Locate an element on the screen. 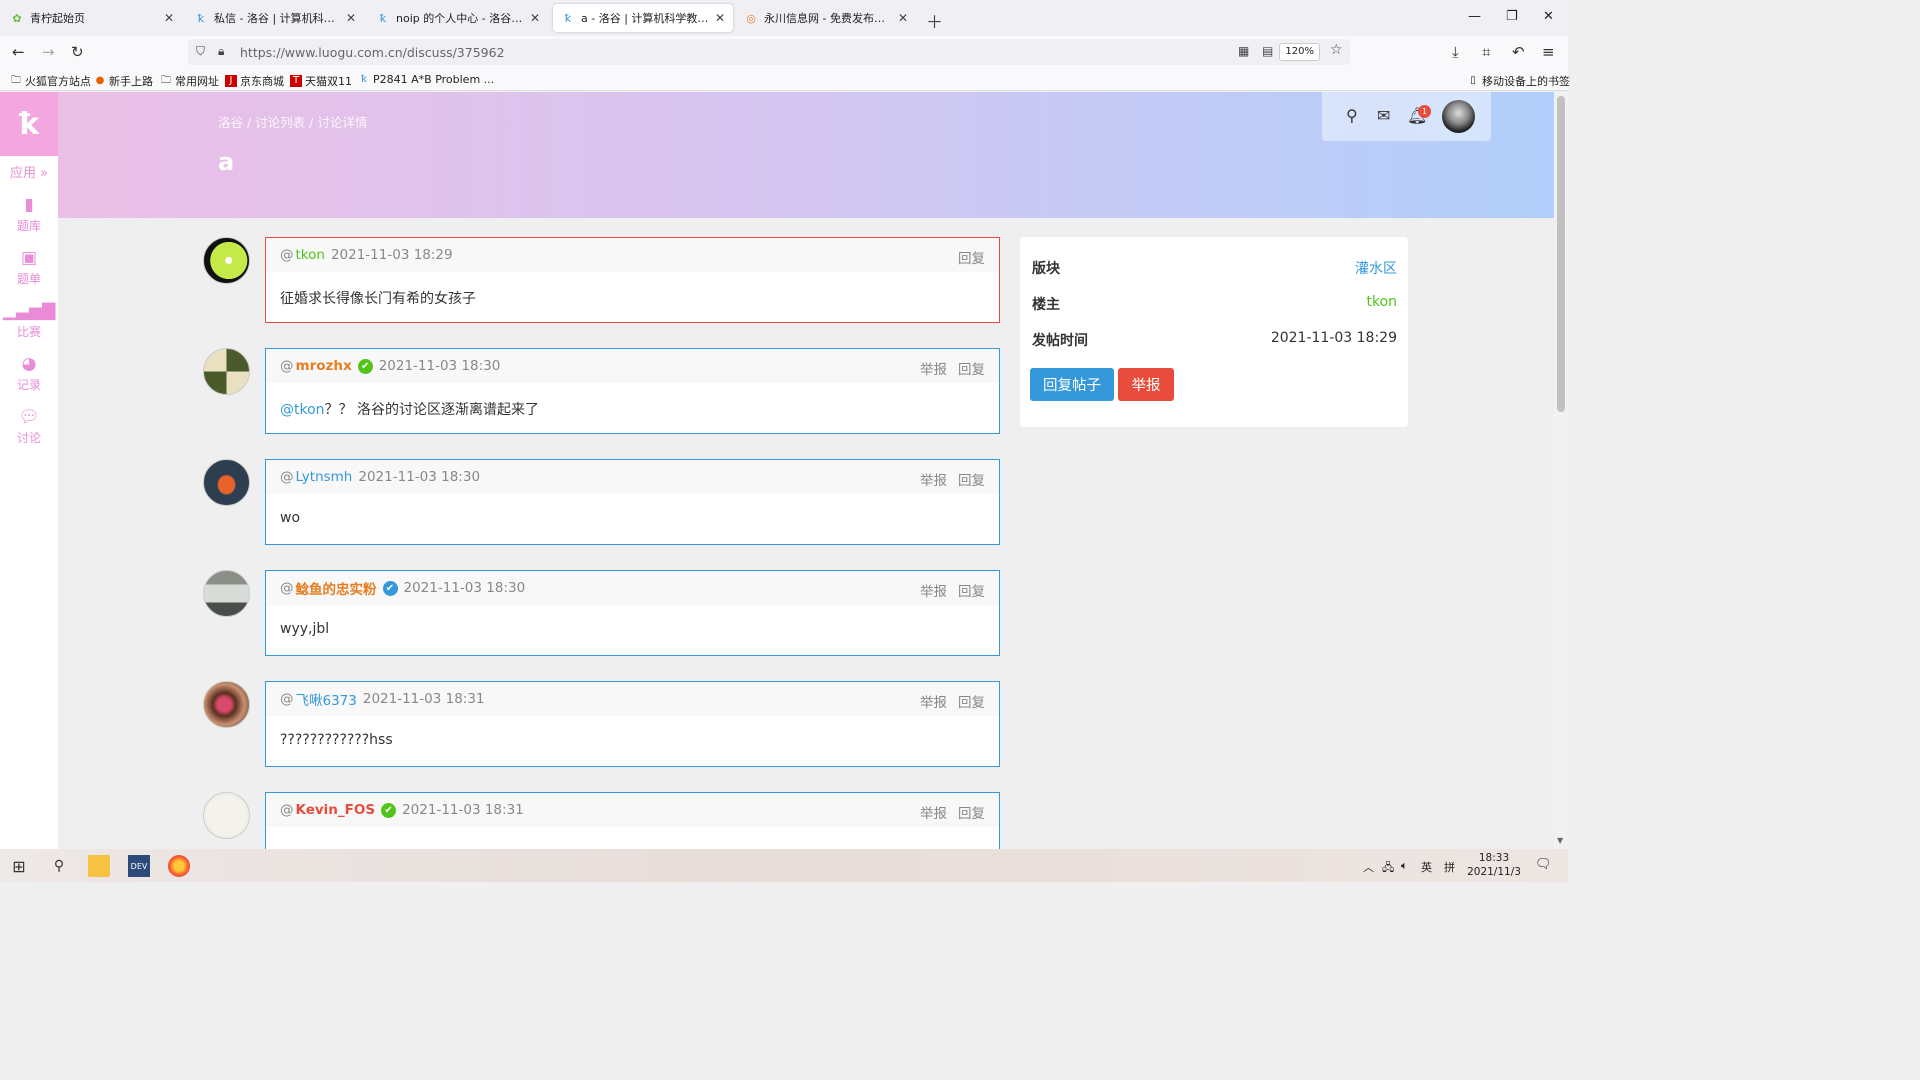 This screenshot has height=1080, width=1920. zoom-level: 120% is located at coordinates (1299, 52).